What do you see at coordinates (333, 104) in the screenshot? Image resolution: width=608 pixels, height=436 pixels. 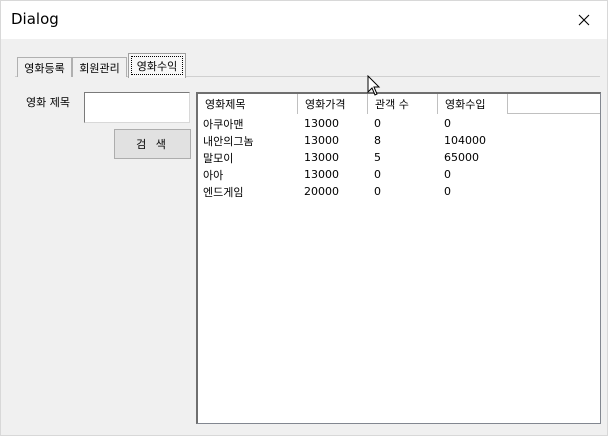 I see `column-header-price: 영화가격` at bounding box center [333, 104].